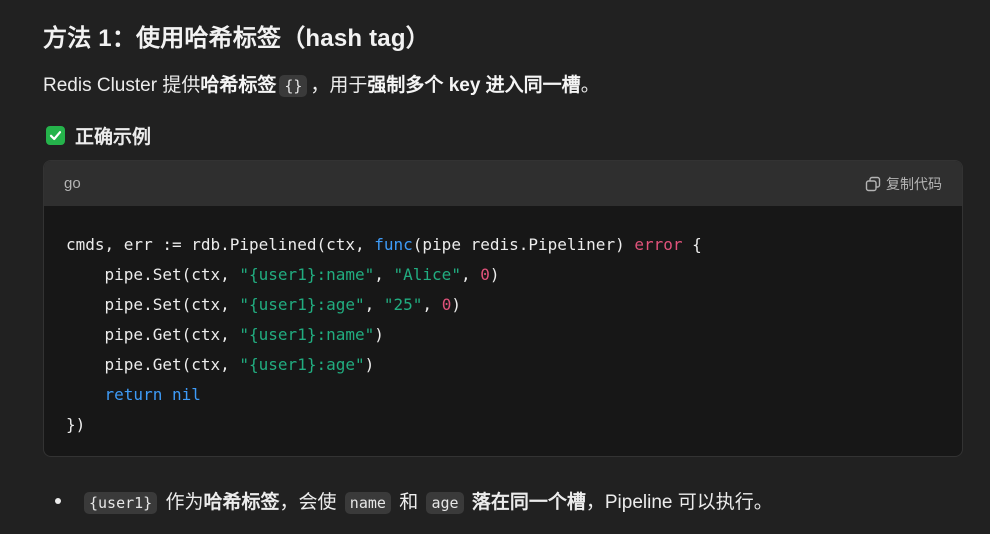 This screenshot has height=534, width=990. What do you see at coordinates (503, 335) in the screenshot?
I see `code-line: pipe.Get(ctx, "{user1}:name")` at bounding box center [503, 335].